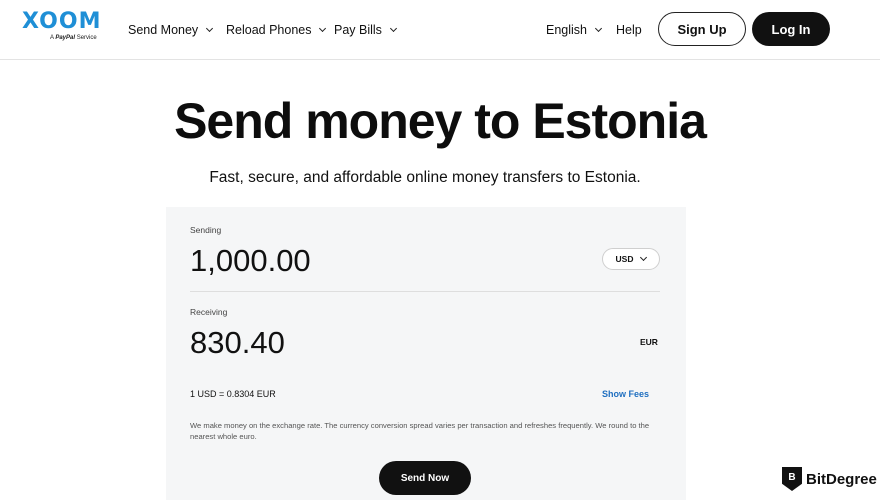 The height and width of the screenshot is (500, 880). I want to click on page-title: Send money to Estonia, so click(440, 121).